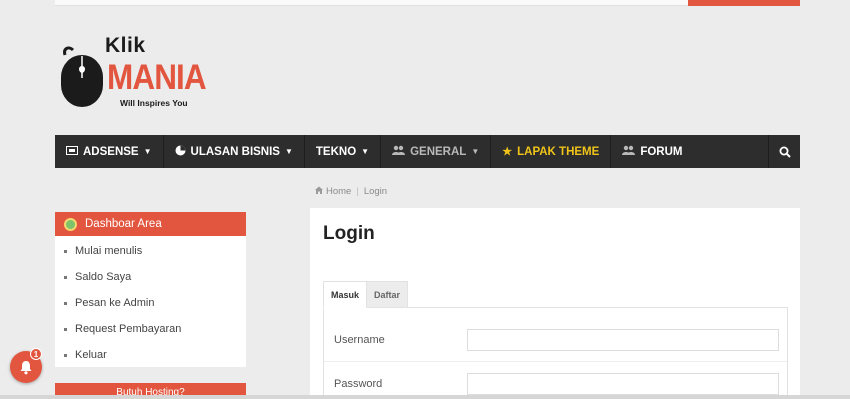 The image size is (850, 399). Describe the element at coordinates (36, 354) in the screenshot. I see `notification-count-badge: 1` at that location.